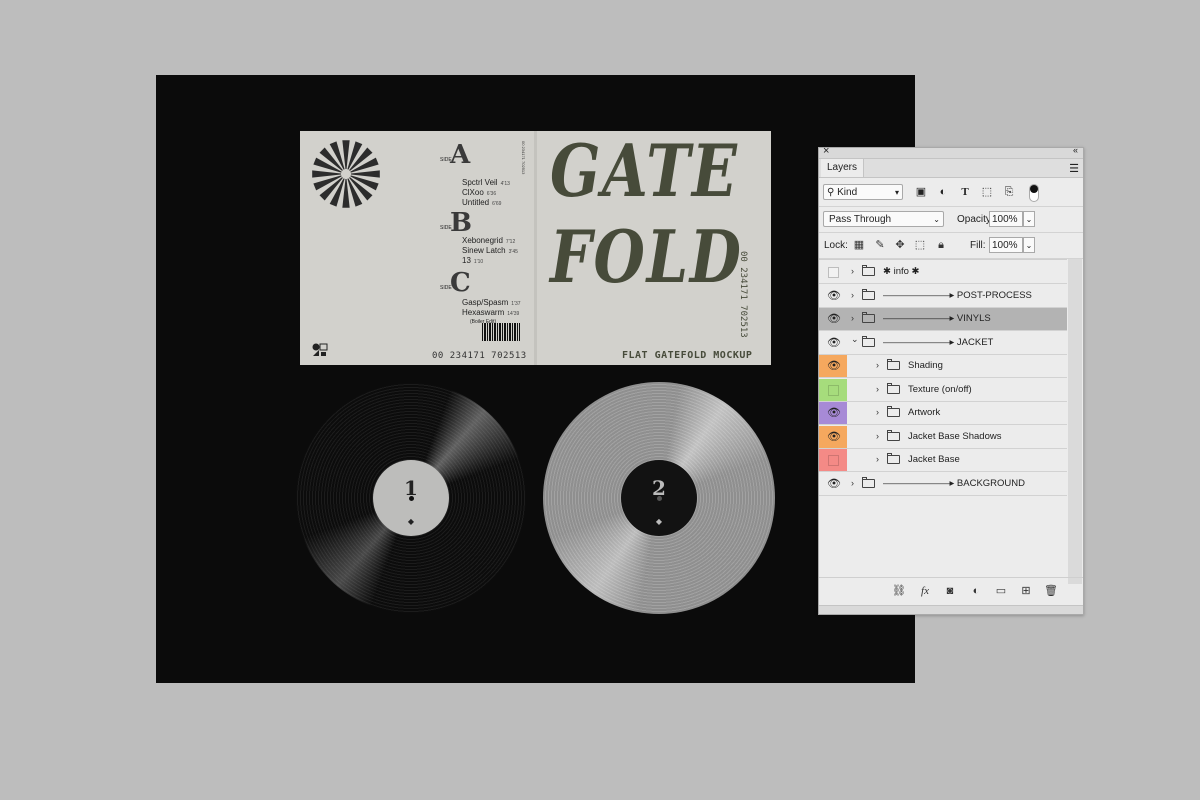 The image size is (1200, 800). Describe the element at coordinates (957, 295) in the screenshot. I see `layer-name: ———————▸ POST-PROCESS` at that location.